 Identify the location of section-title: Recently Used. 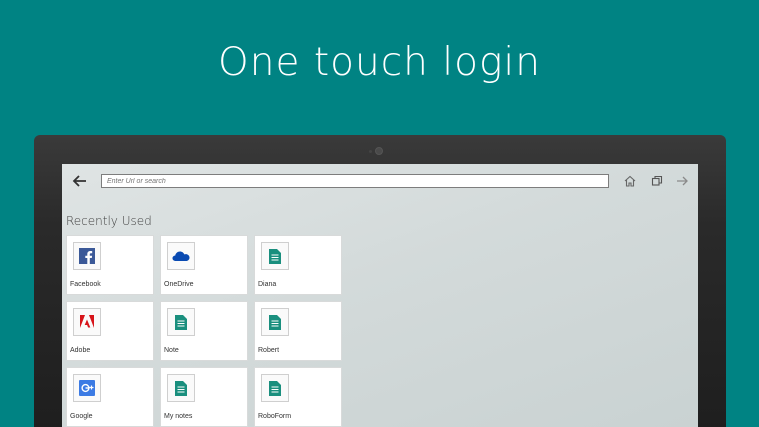
(109, 221).